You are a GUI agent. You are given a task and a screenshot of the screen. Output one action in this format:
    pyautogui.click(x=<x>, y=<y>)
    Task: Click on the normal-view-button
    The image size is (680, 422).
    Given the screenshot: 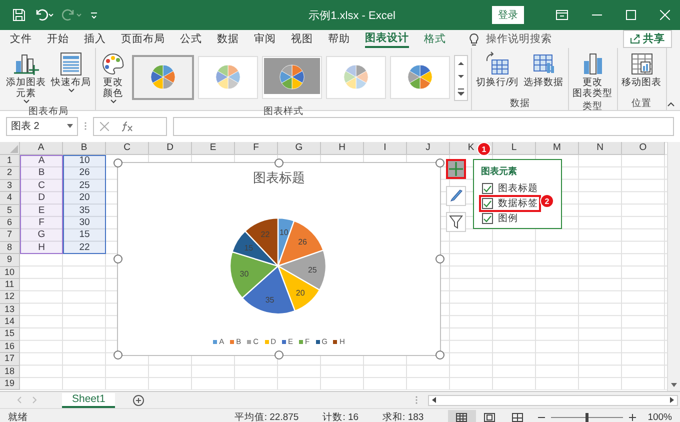 What is the action you would take?
    pyautogui.click(x=462, y=416)
    